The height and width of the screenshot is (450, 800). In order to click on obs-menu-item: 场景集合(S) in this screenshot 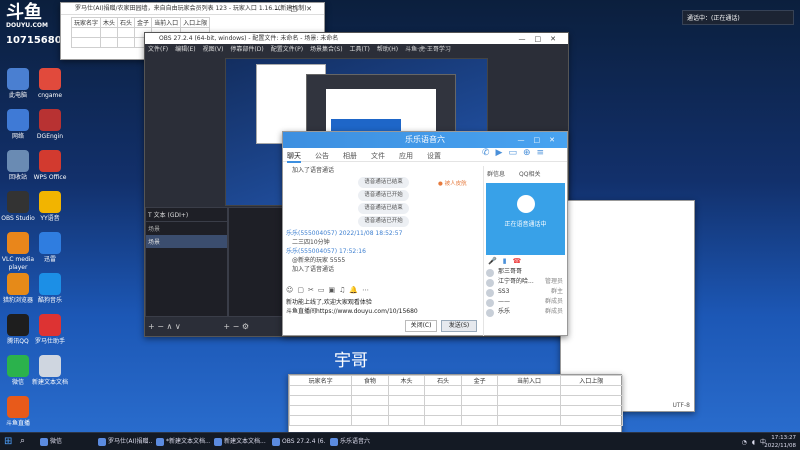, I will do `click(326, 49)`.